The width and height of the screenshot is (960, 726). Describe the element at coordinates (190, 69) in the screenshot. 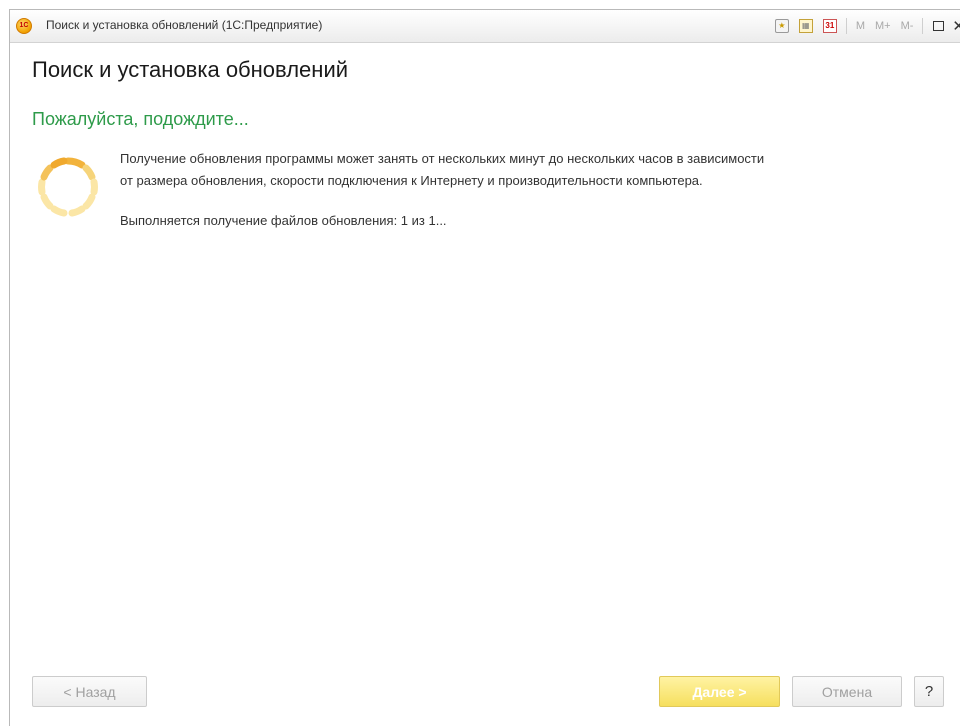

I see `form-title: Поиск и установка обновлений` at that location.